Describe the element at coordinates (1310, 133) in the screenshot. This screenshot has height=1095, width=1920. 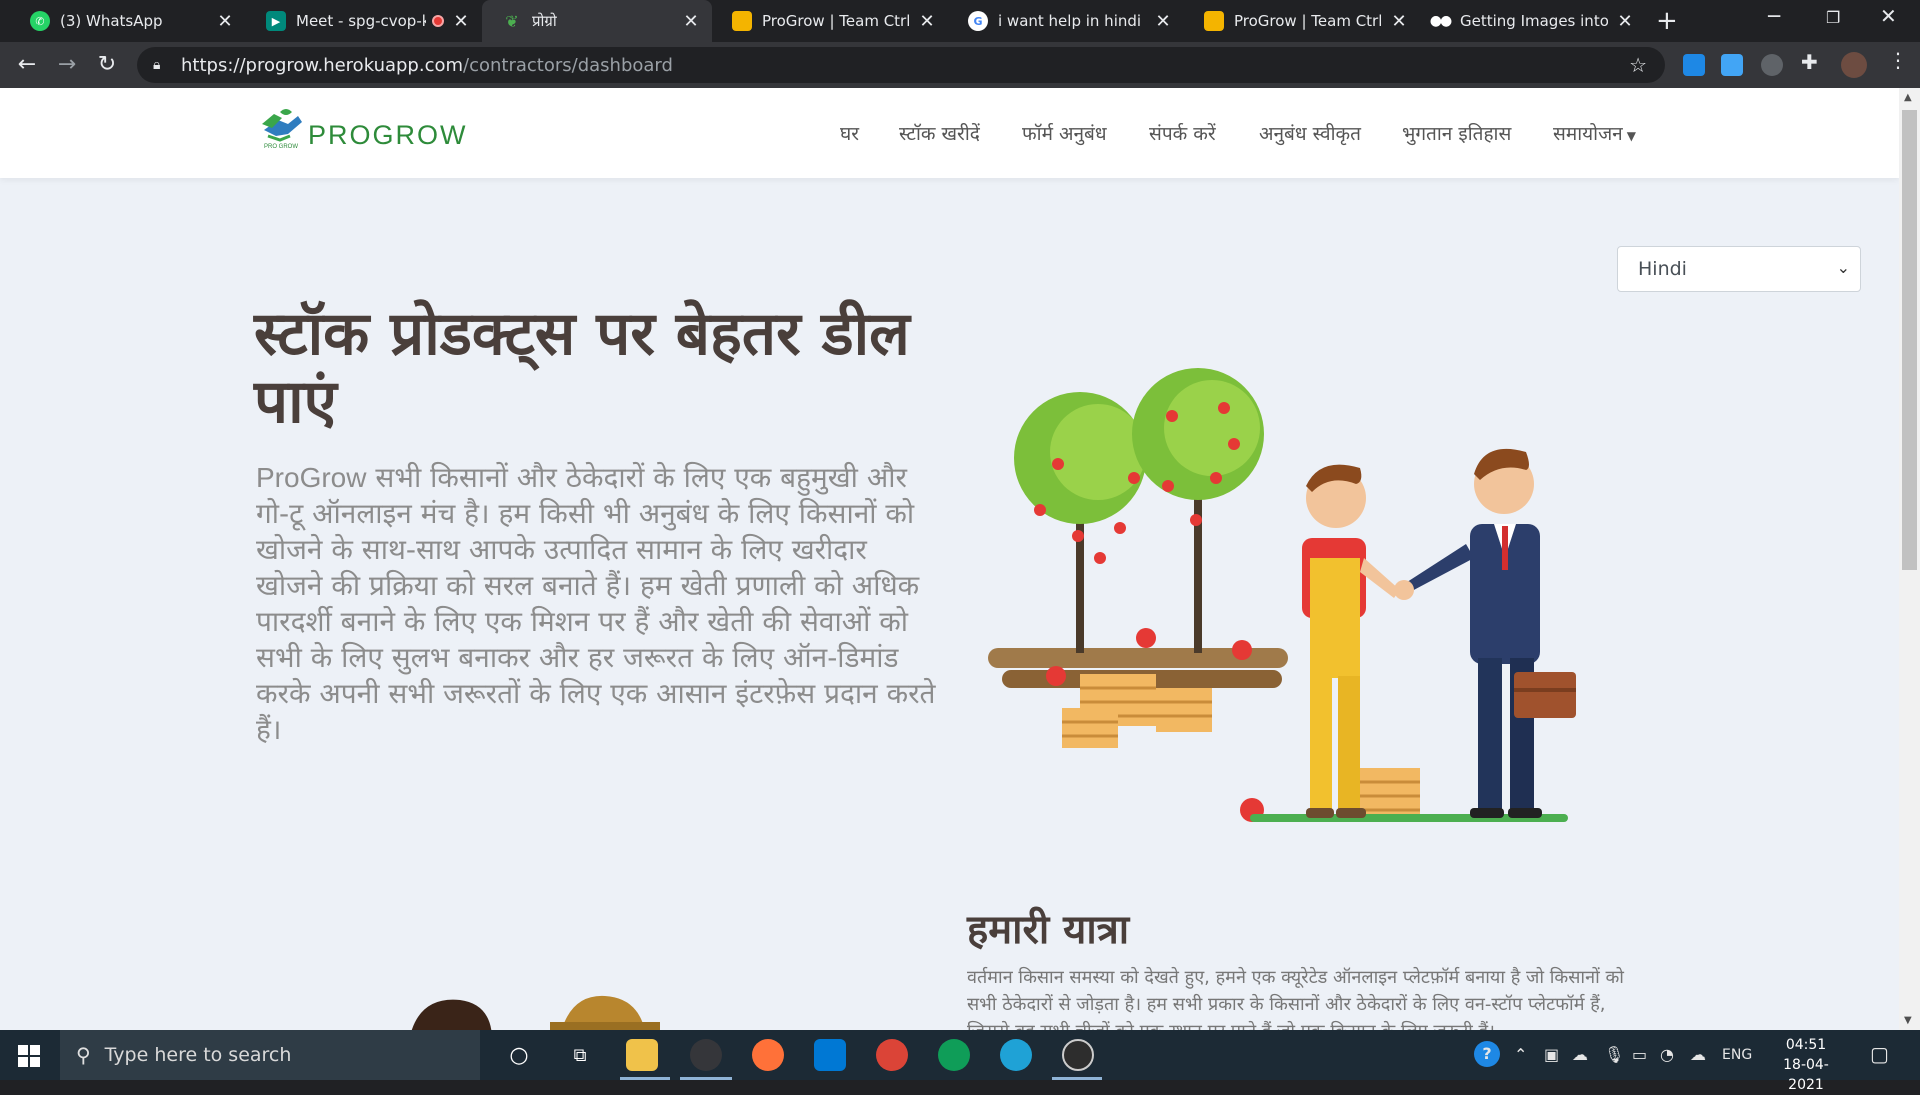
I see `nav-link-contracts-accepted: अनुबंध स्वीकृत` at that location.